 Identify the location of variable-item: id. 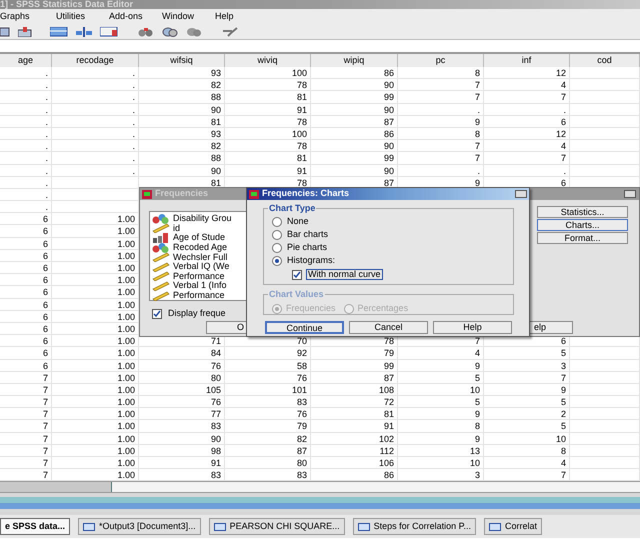
(176, 228).